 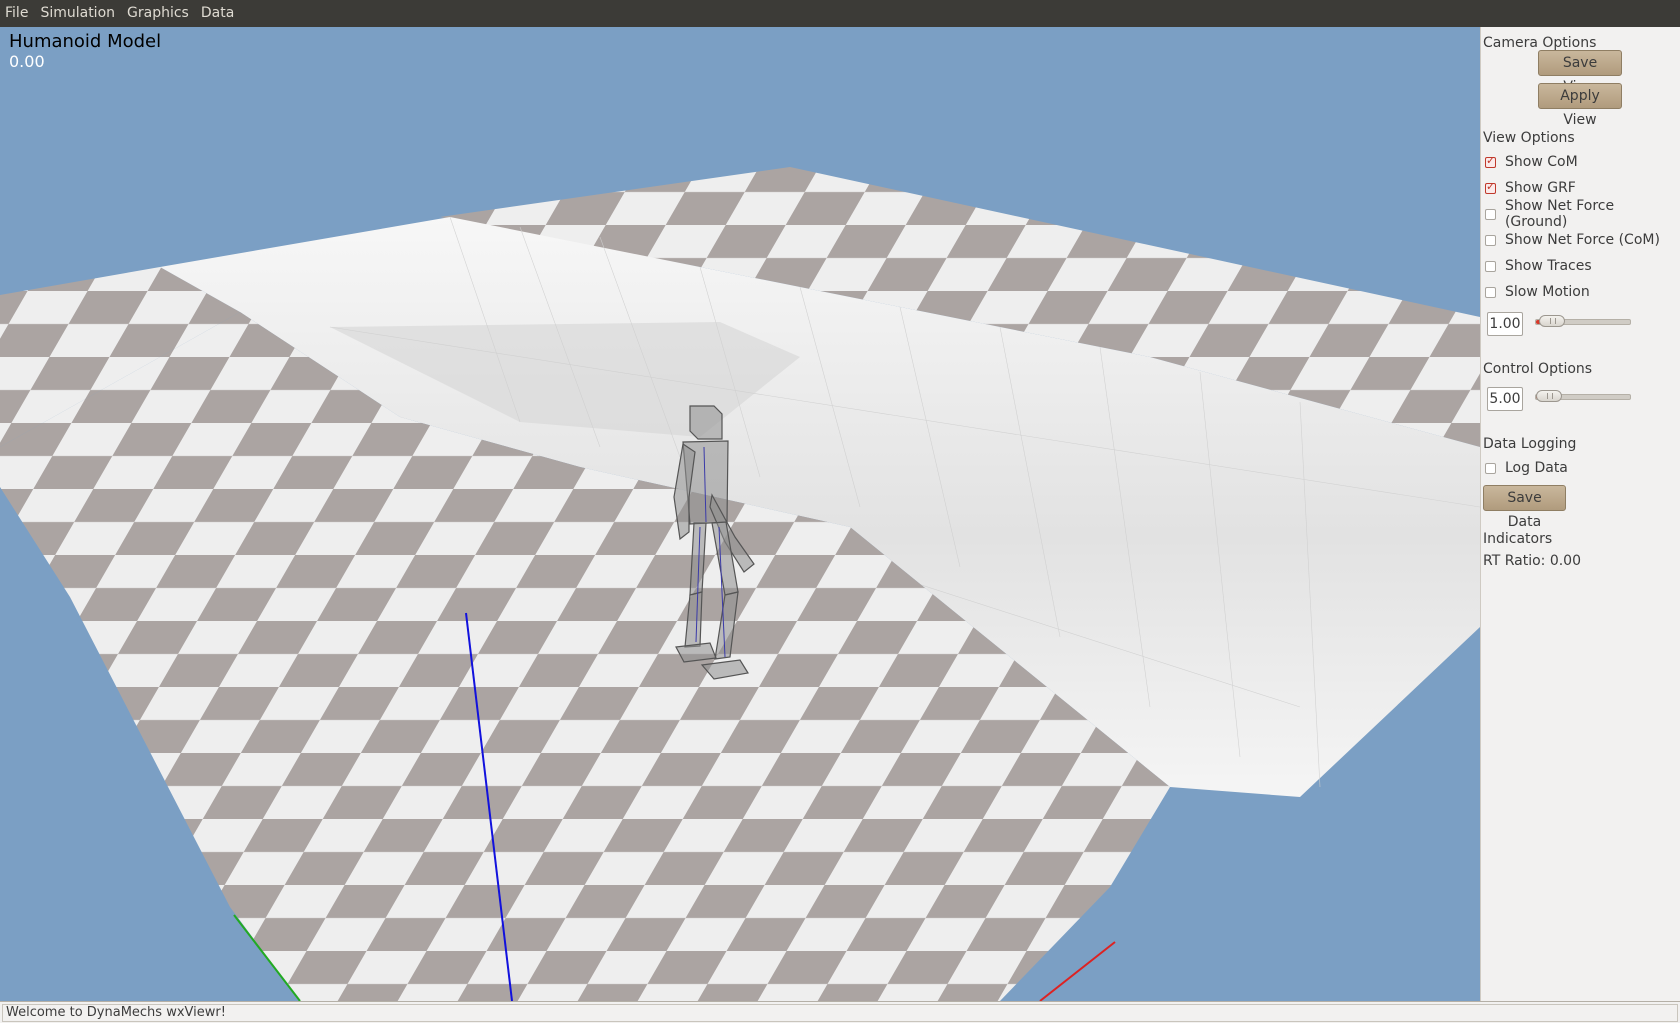 What do you see at coordinates (27, 61) in the screenshot?
I see `sim-time-readout: 0.00` at bounding box center [27, 61].